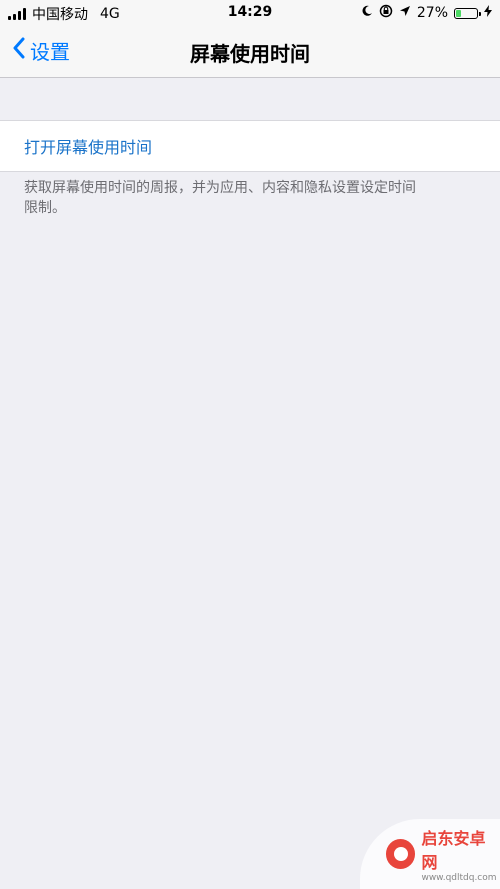  What do you see at coordinates (480, 13) in the screenshot?
I see `battery-cap` at bounding box center [480, 13].